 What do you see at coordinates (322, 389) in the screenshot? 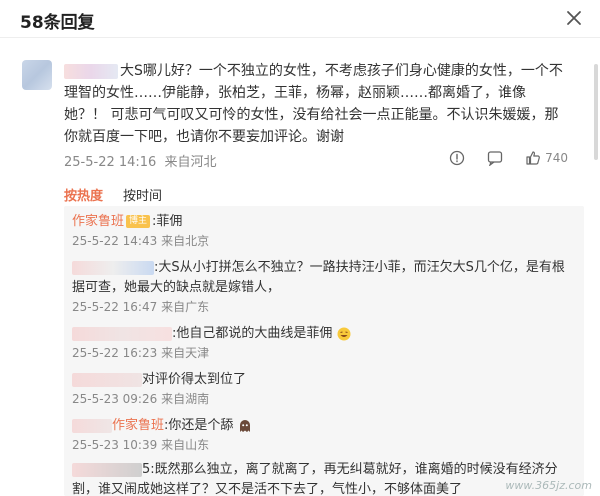
I see `list-item: 对评价得太到位了 25-5-23 09:26 来自湖南` at bounding box center [322, 389].